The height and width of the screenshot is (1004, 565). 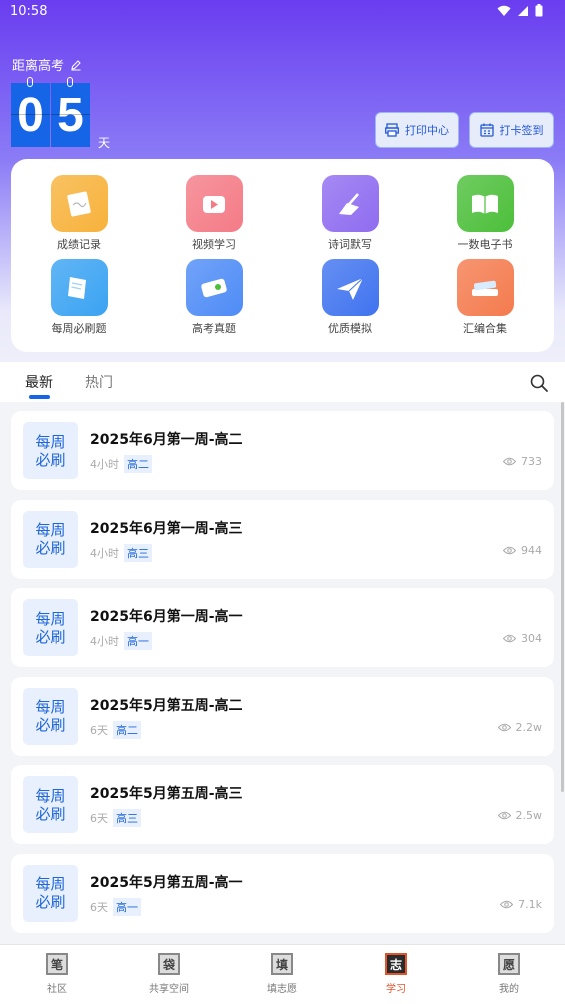 I want to click on grid-item-label: 每周必刷题, so click(x=79, y=328).